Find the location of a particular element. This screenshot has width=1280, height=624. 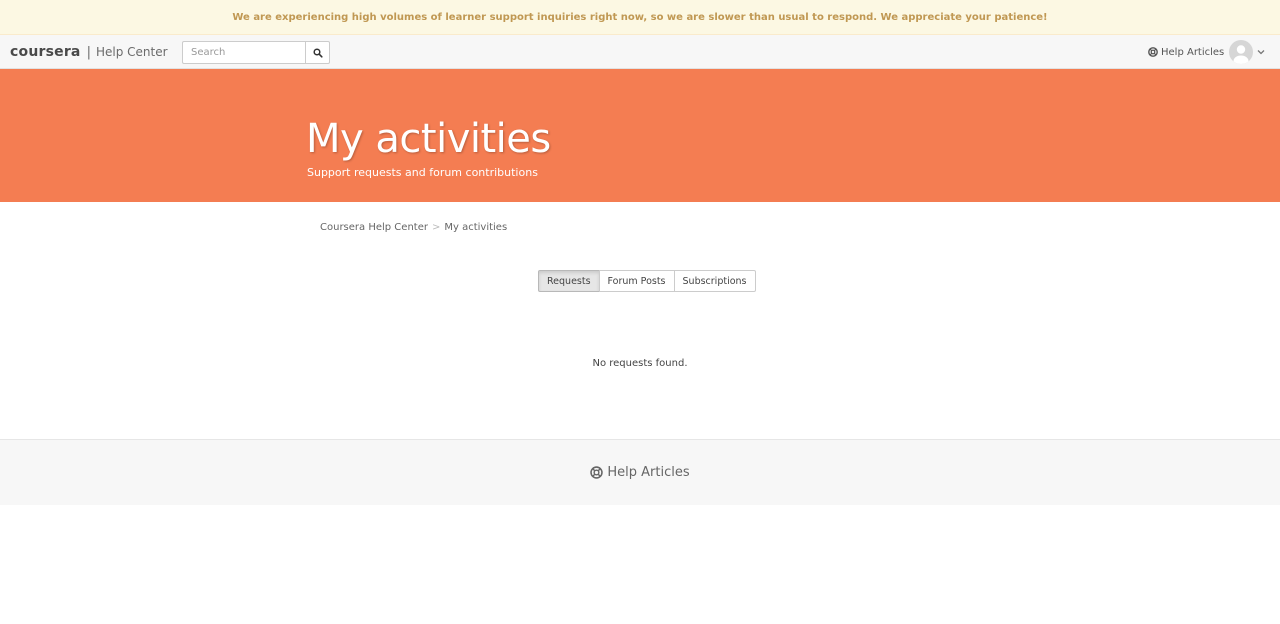

page-subtitle: Support requests and forum contributions is located at coordinates (422, 172).